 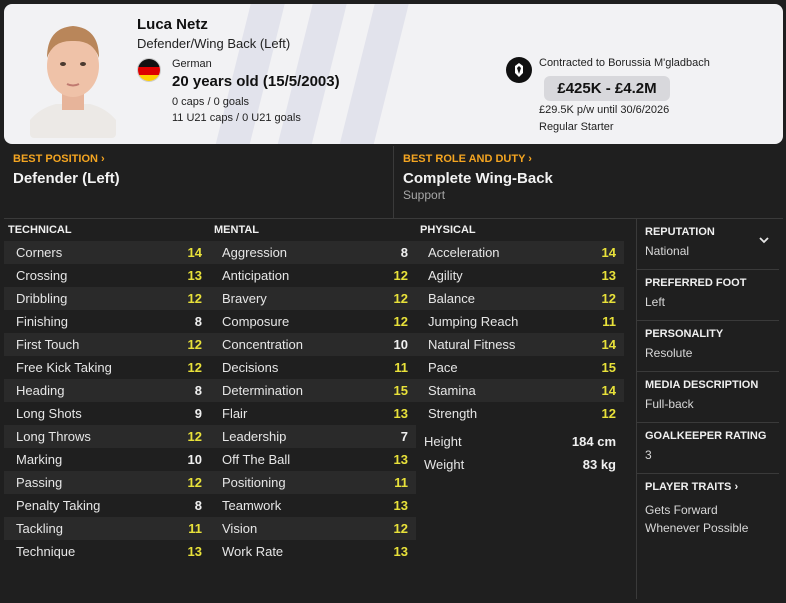 I want to click on physical-attribute-row: Natural Fitness 14, so click(x=520, y=344).